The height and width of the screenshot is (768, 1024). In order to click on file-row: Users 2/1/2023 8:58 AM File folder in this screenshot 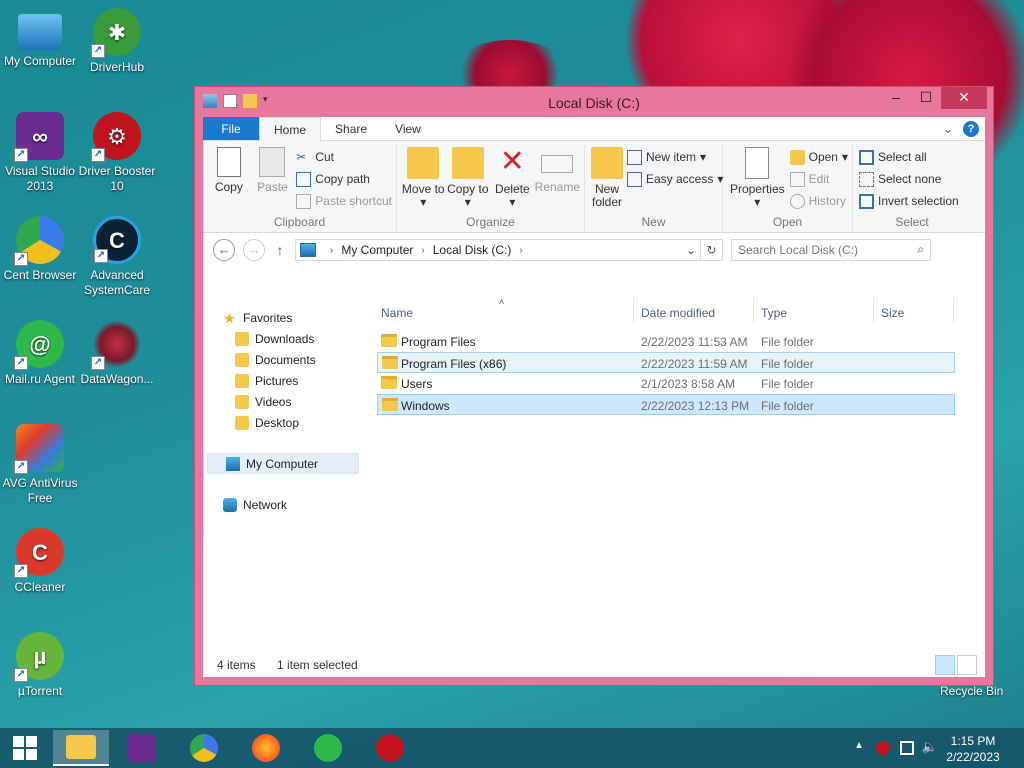, I will do `click(666, 383)`.